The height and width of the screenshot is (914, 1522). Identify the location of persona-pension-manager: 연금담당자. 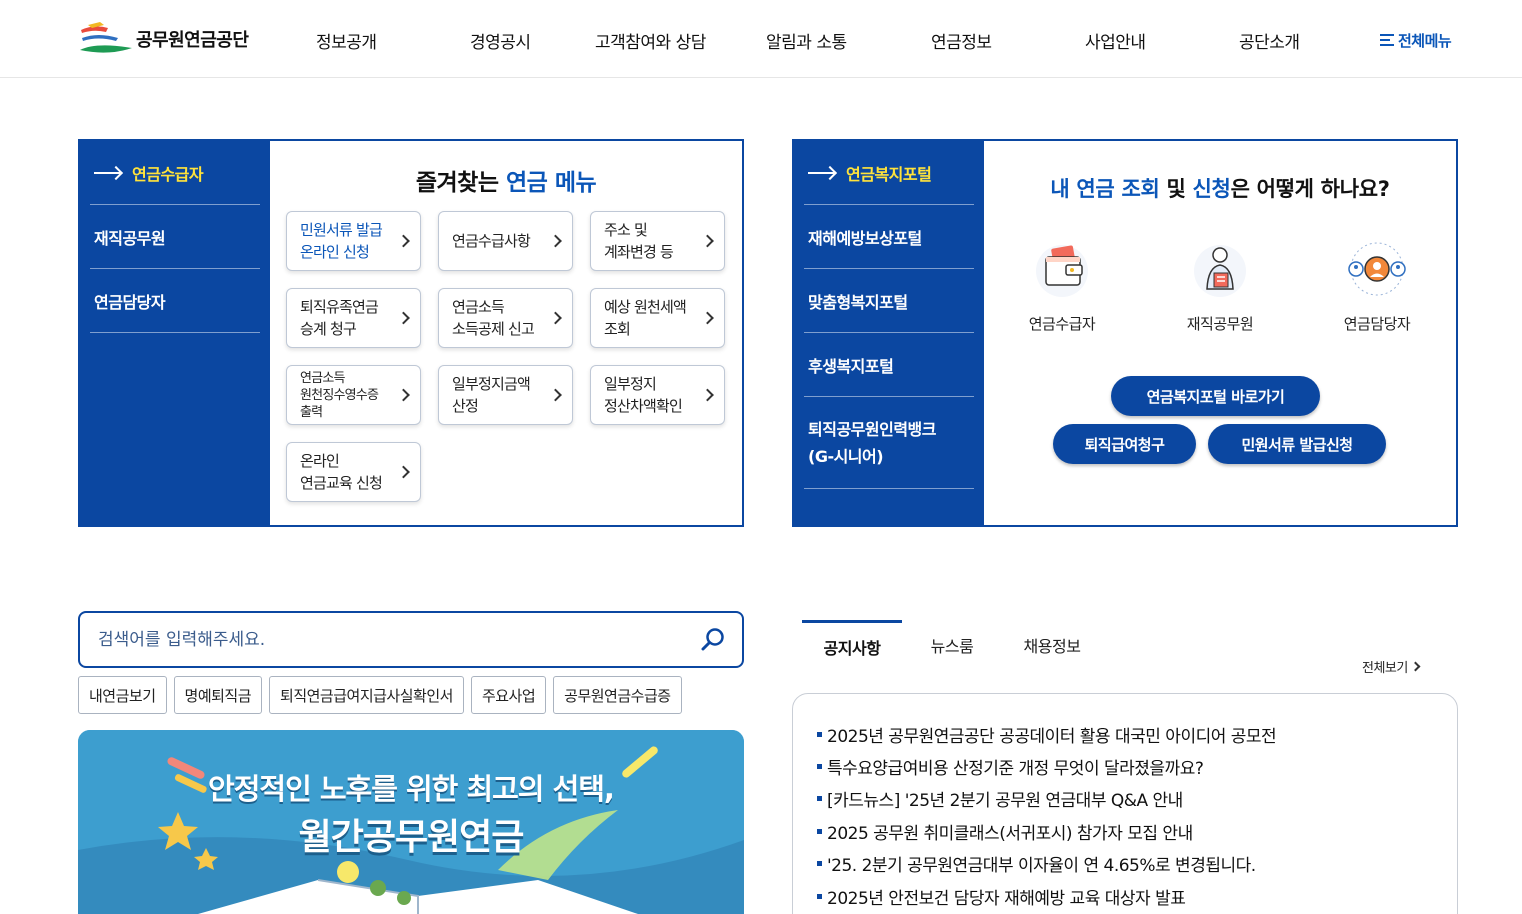
(1377, 286).